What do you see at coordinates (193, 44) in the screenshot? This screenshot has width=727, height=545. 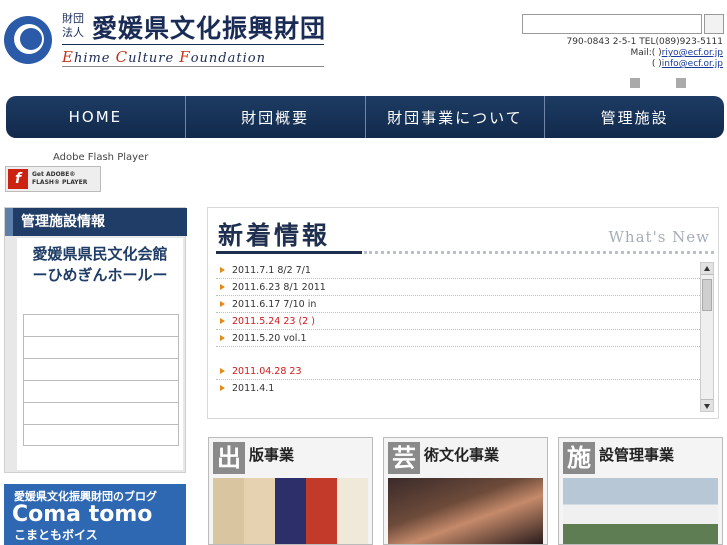 I see `logo-divider` at bounding box center [193, 44].